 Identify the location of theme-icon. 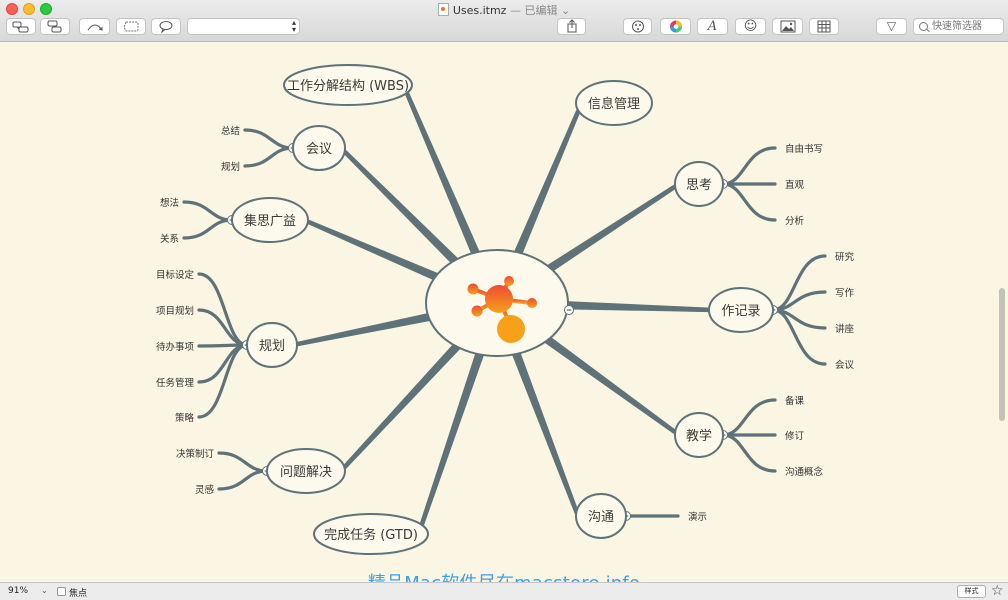
(637, 26).